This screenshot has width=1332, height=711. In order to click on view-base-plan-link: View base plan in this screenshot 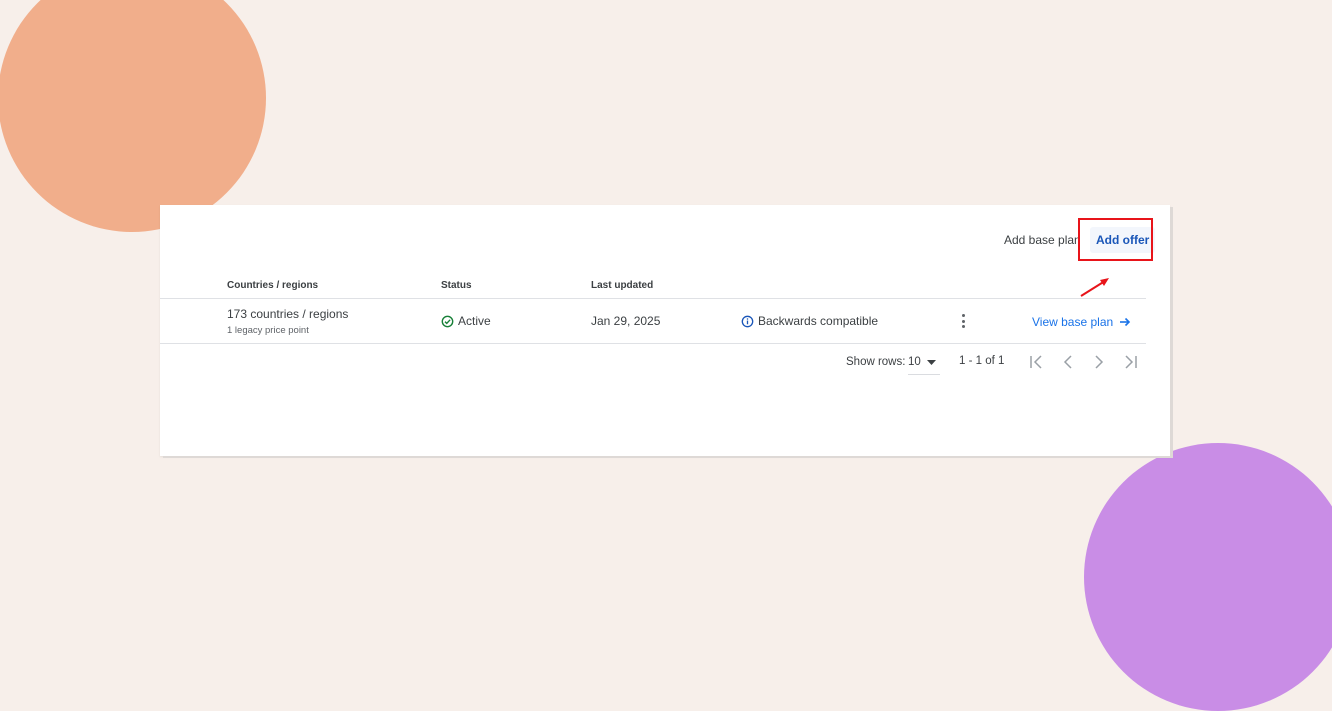, I will do `click(1081, 322)`.